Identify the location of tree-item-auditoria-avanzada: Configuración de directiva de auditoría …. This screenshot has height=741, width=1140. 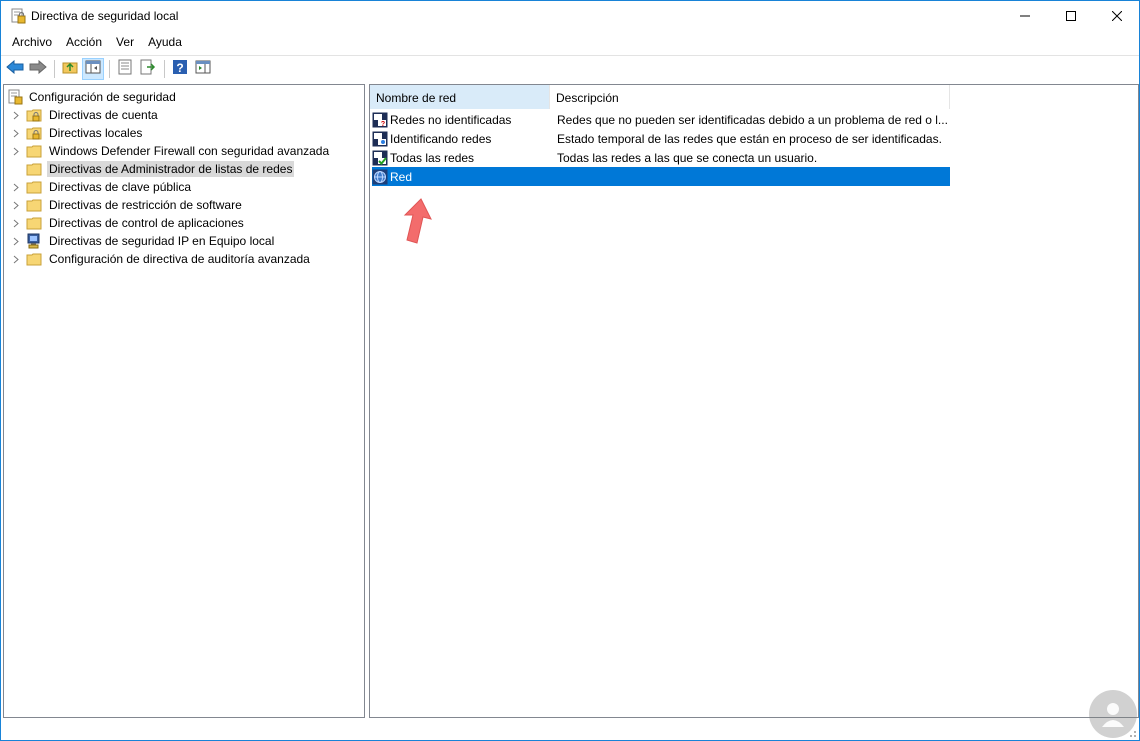
(161, 259).